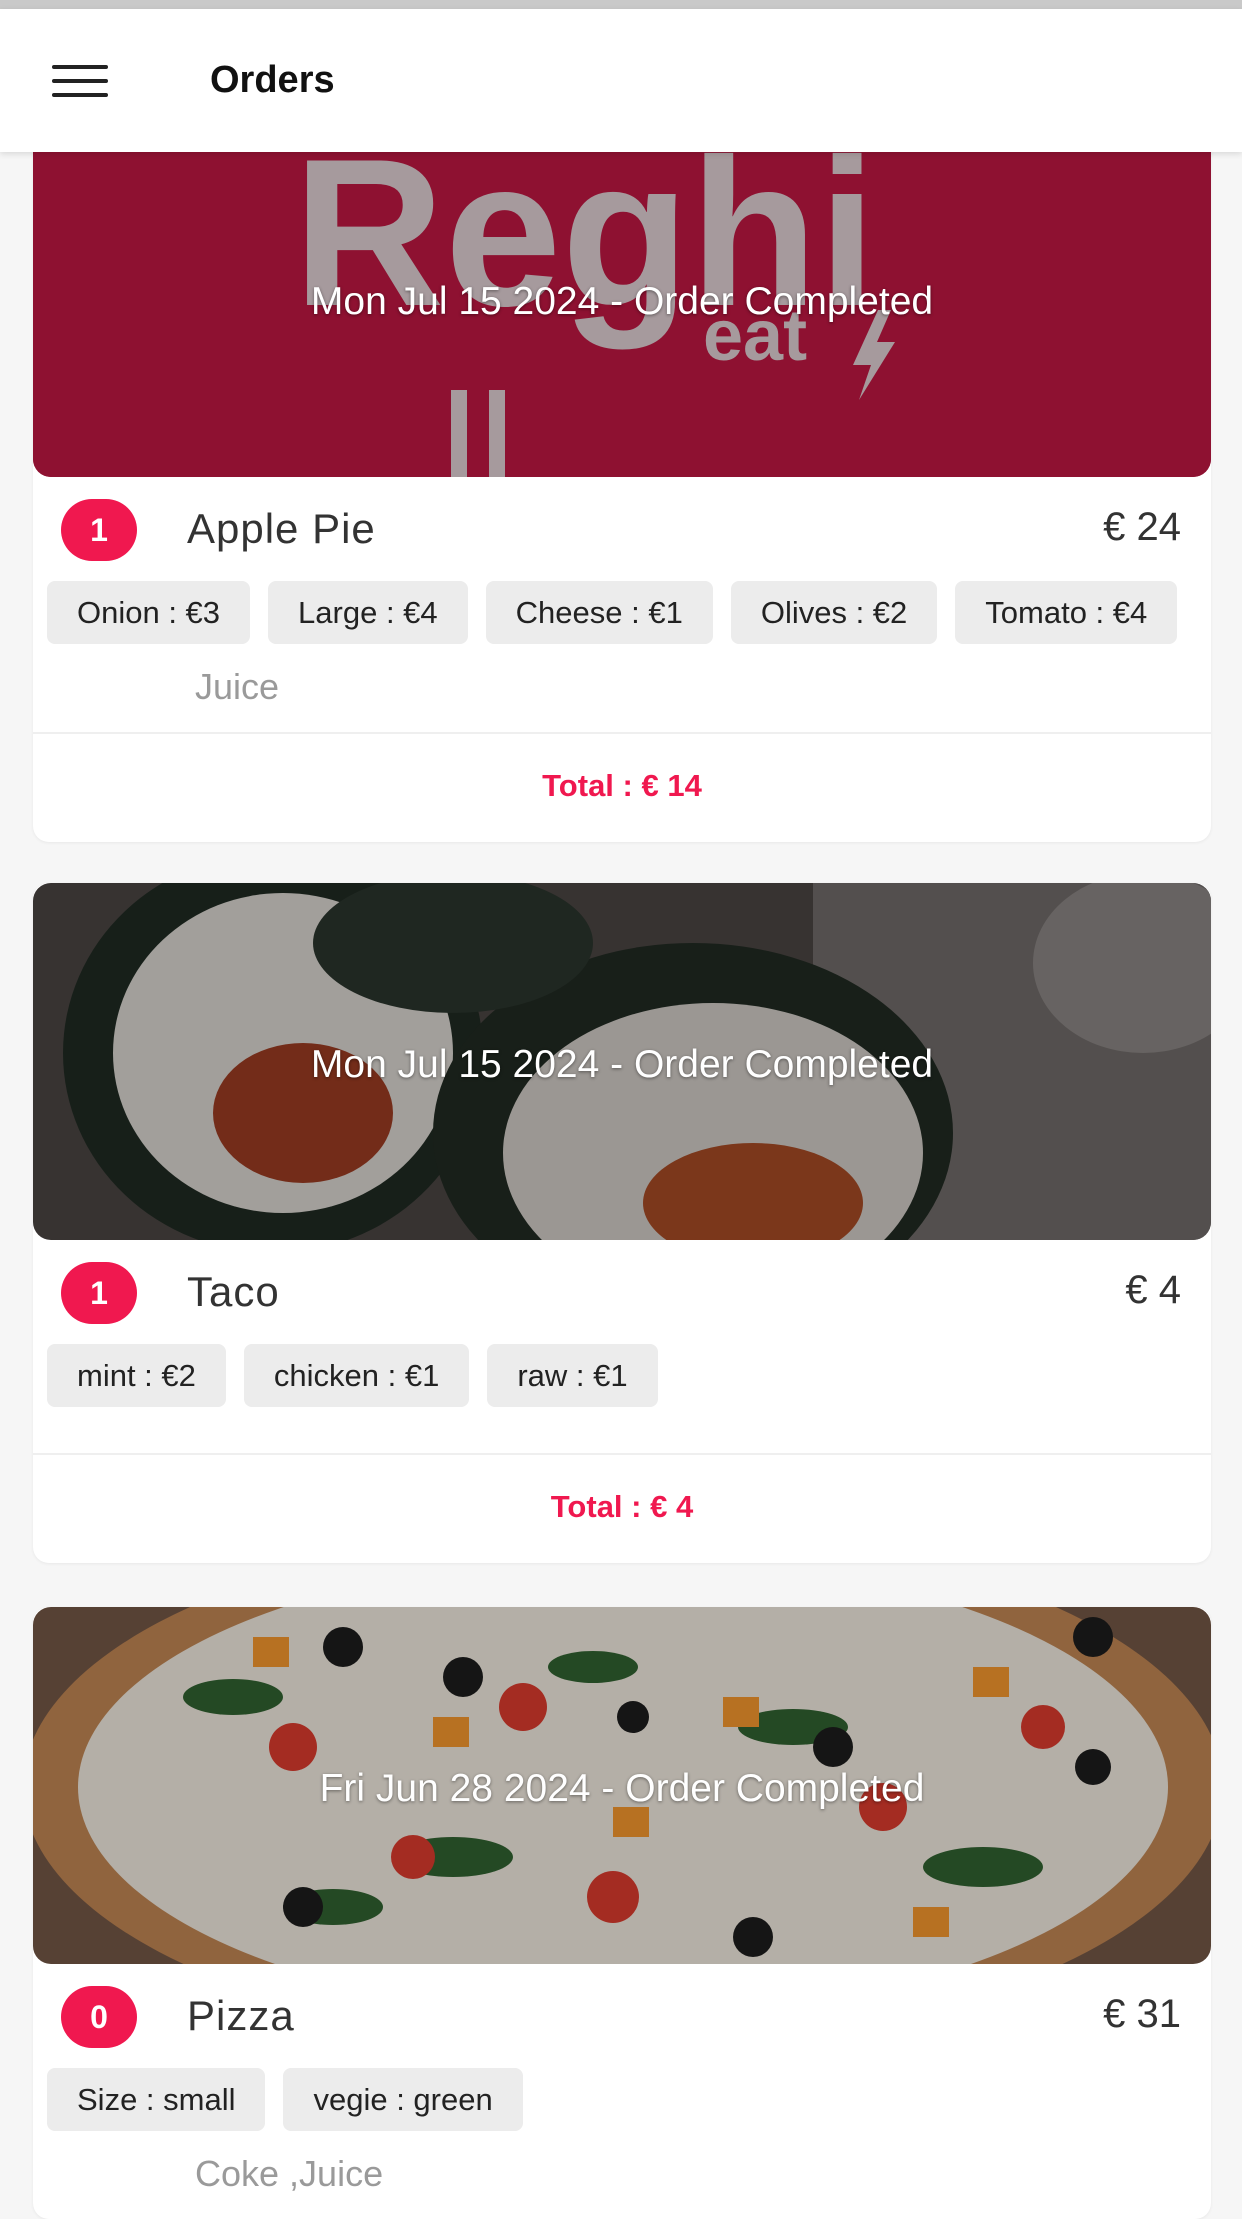 The width and height of the screenshot is (1242, 2219). Describe the element at coordinates (1142, 527) in the screenshot. I see `item-price: € 24` at that location.